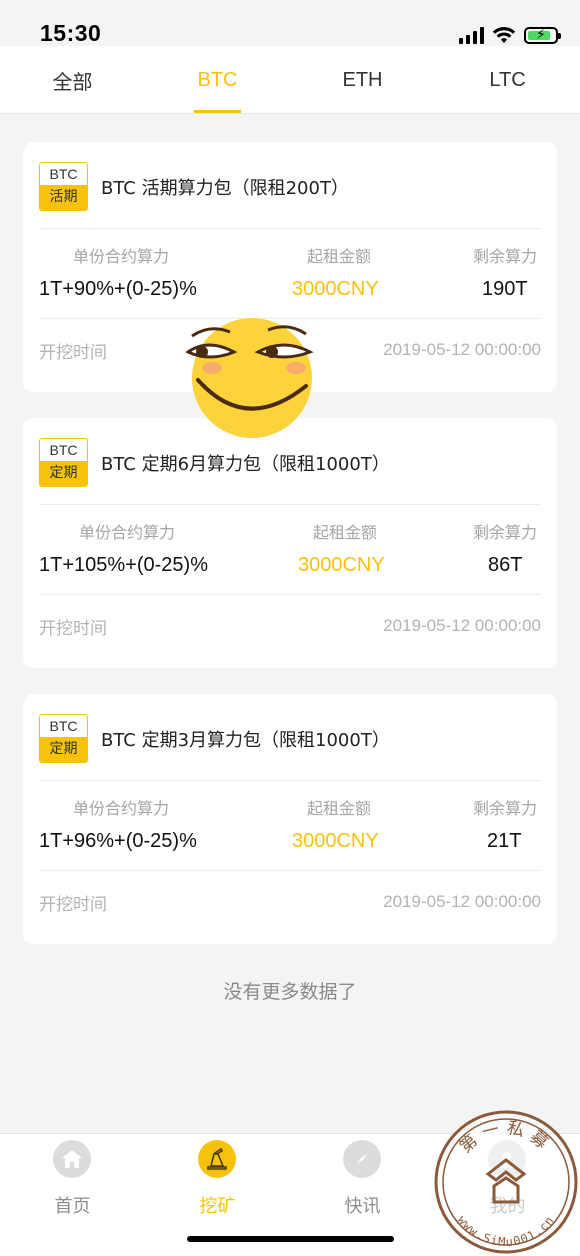 The height and width of the screenshot is (1256, 580). What do you see at coordinates (507, 80) in the screenshot?
I see `tab-ltc: LTC` at bounding box center [507, 80].